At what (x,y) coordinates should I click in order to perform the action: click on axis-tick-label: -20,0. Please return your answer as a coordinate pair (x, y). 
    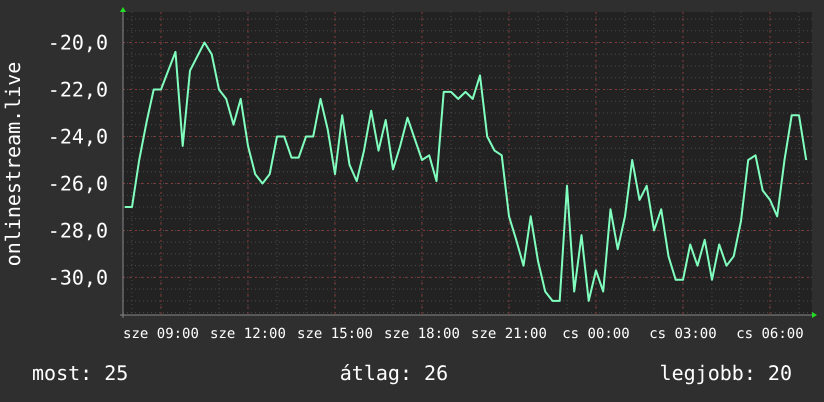
    Looking at the image, I should click on (78, 42).